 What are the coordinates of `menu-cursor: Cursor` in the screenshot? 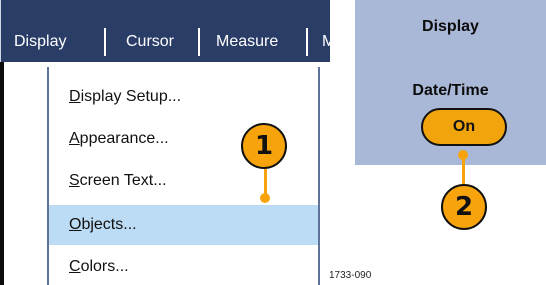 It's located at (150, 42).